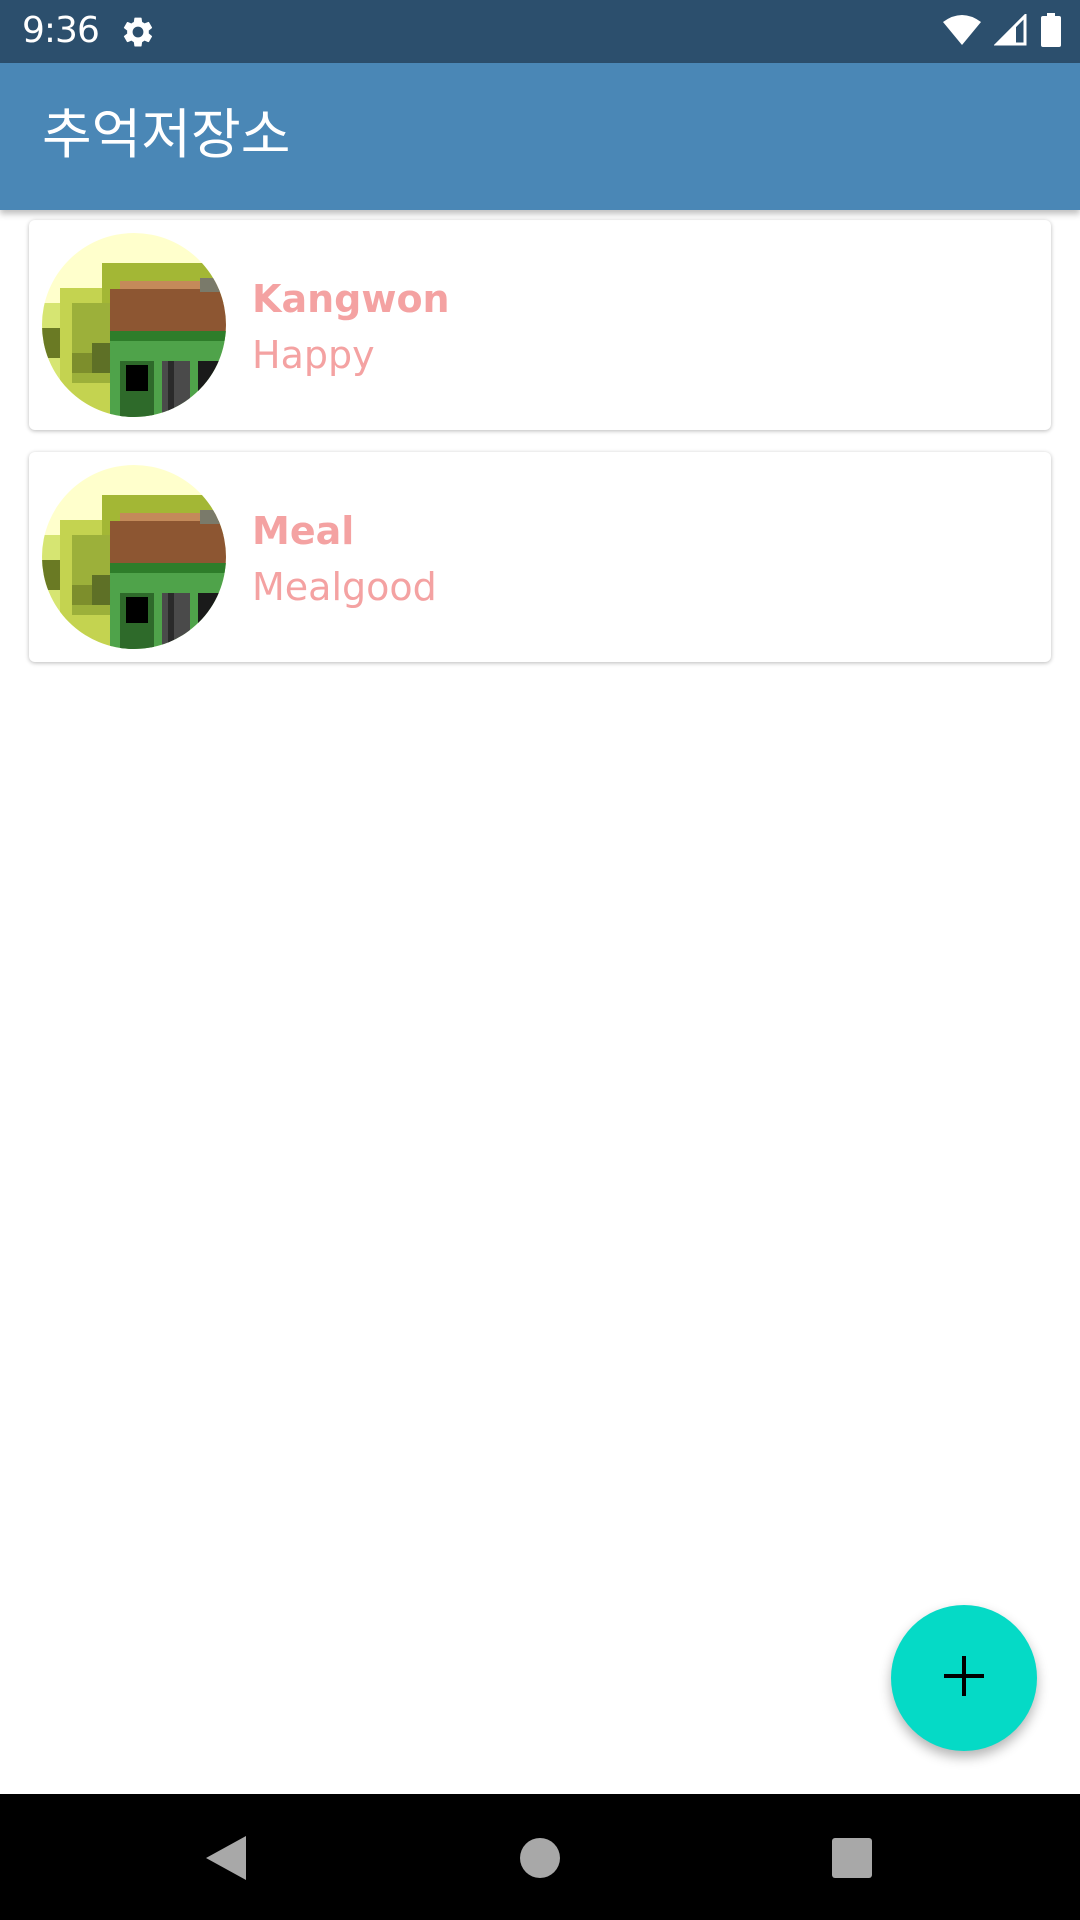 This screenshot has width=1080, height=1920. I want to click on page-title: 추억저장소, so click(166, 134).